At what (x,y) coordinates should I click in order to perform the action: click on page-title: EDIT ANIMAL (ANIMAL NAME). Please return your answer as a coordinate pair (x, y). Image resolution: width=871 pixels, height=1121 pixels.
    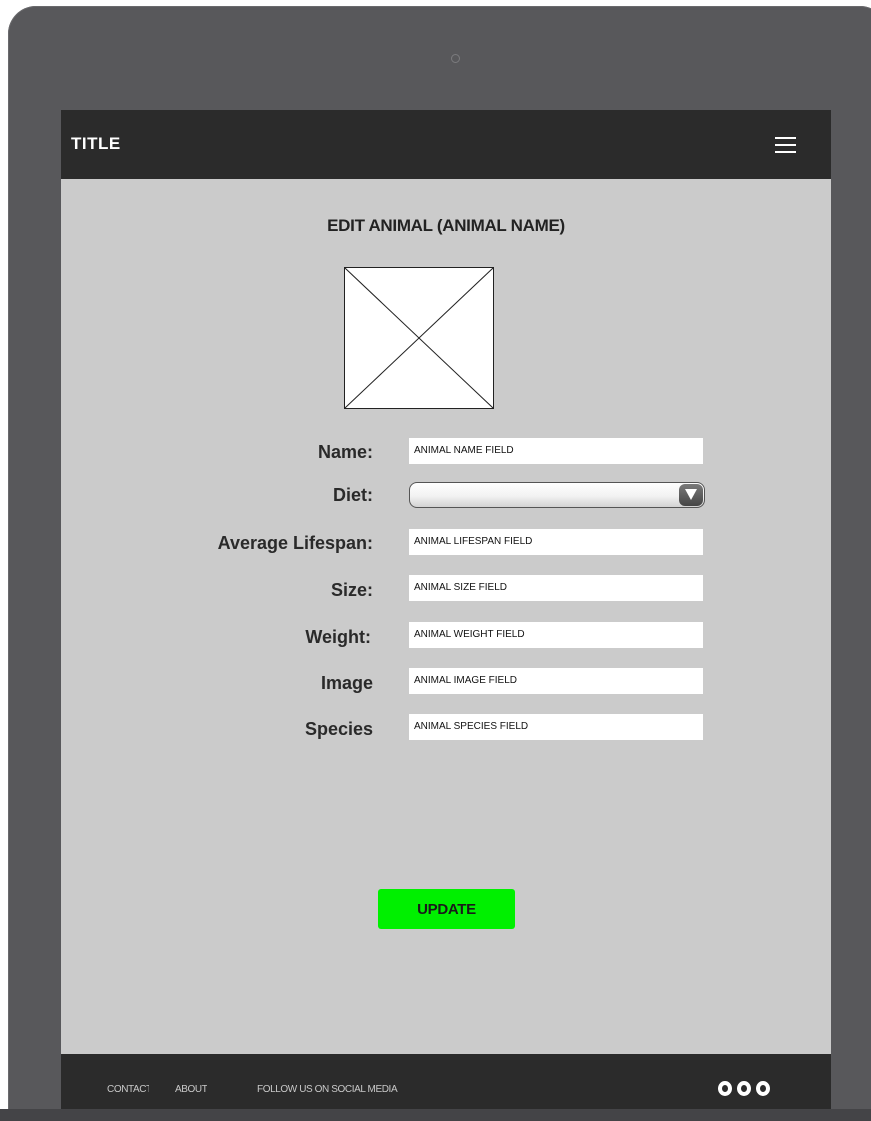
    Looking at the image, I should click on (446, 225).